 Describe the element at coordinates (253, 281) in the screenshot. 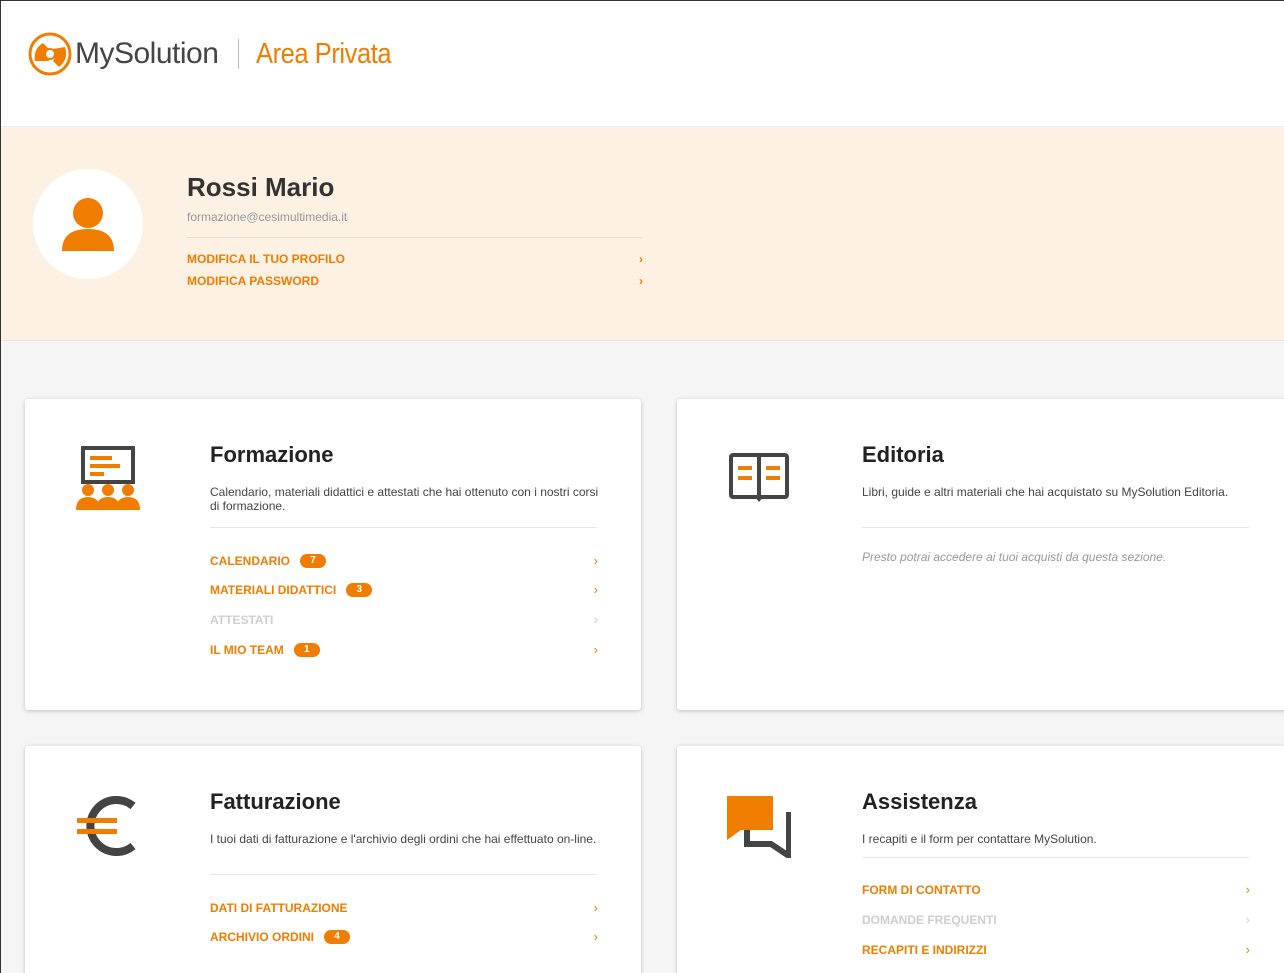

I see `edit-password-label: MODIFICA PASSWORD` at that location.